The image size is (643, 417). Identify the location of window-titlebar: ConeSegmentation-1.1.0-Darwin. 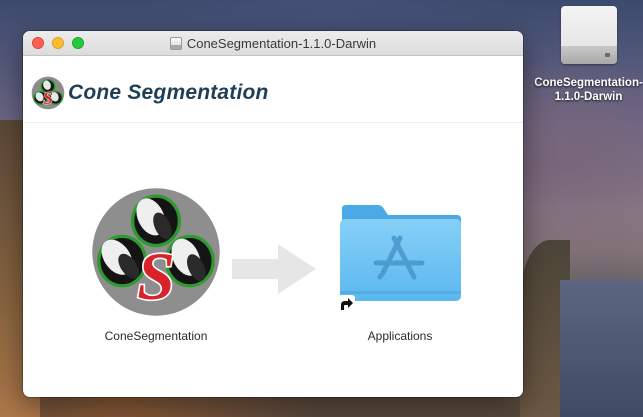
(273, 43).